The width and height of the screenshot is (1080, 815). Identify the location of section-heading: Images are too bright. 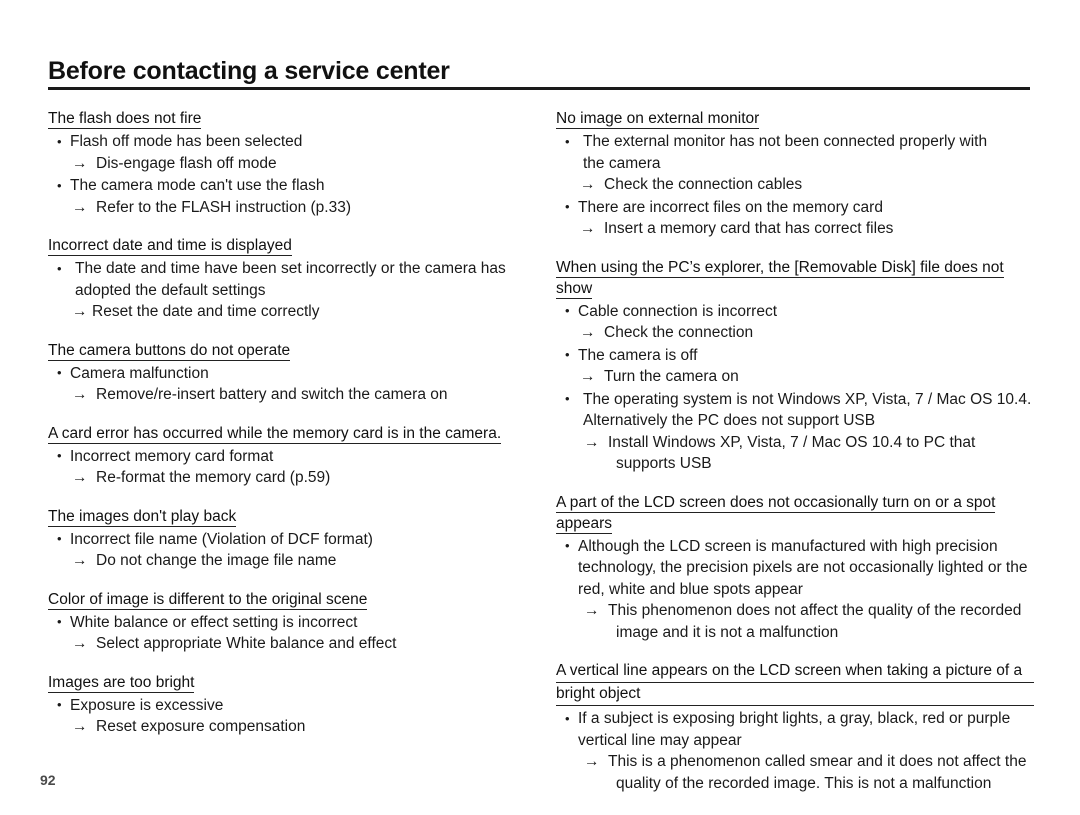
(294, 682).